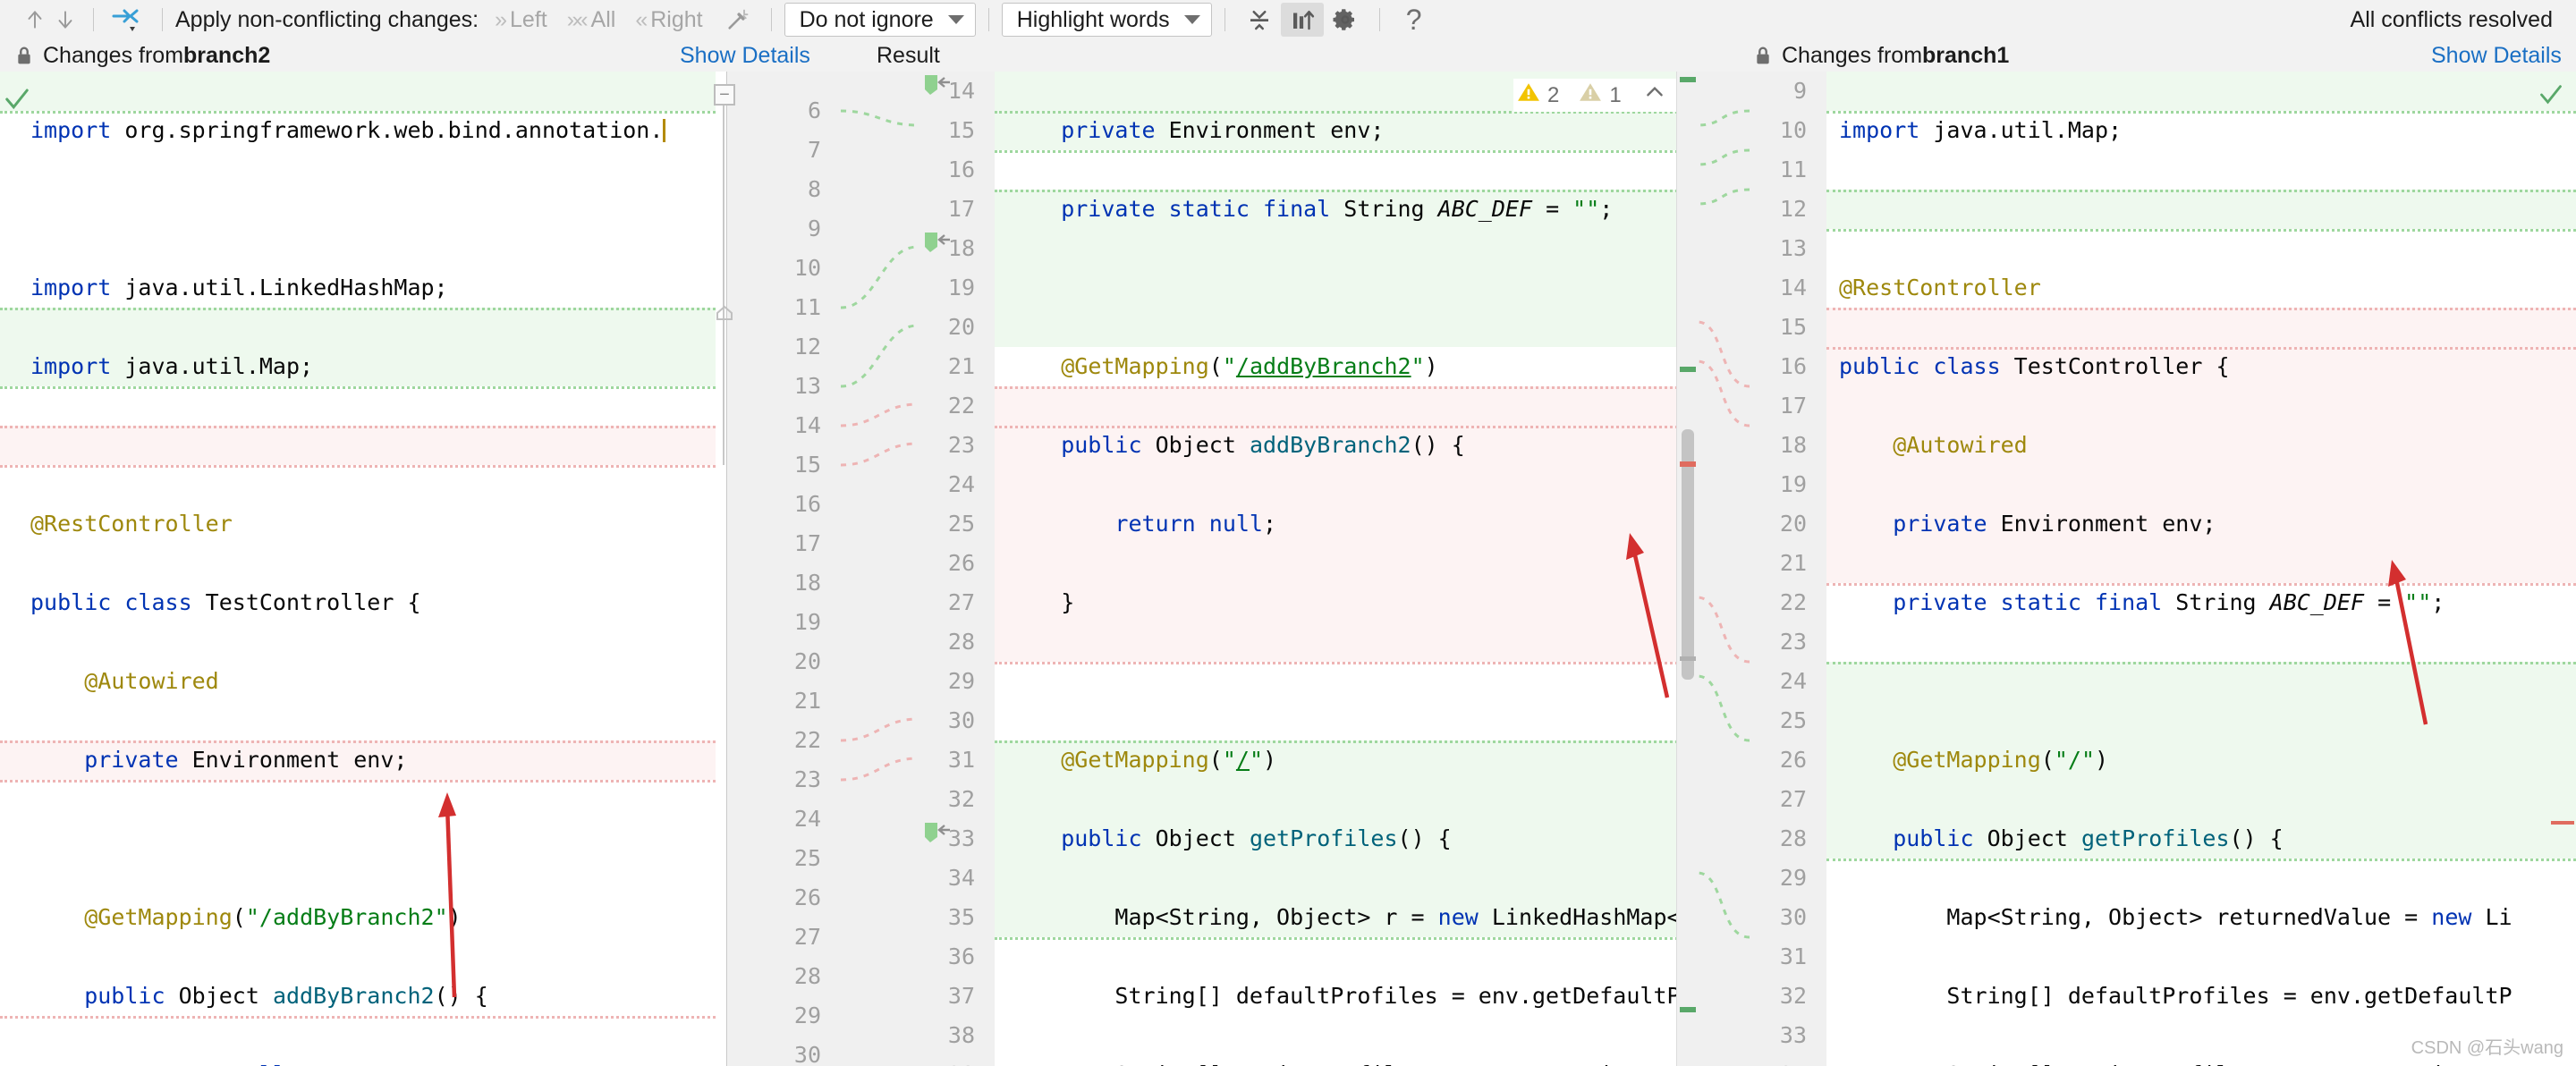 This screenshot has height=1066, width=2576. What do you see at coordinates (603, 19) in the screenshot?
I see `apply-all-label: All` at bounding box center [603, 19].